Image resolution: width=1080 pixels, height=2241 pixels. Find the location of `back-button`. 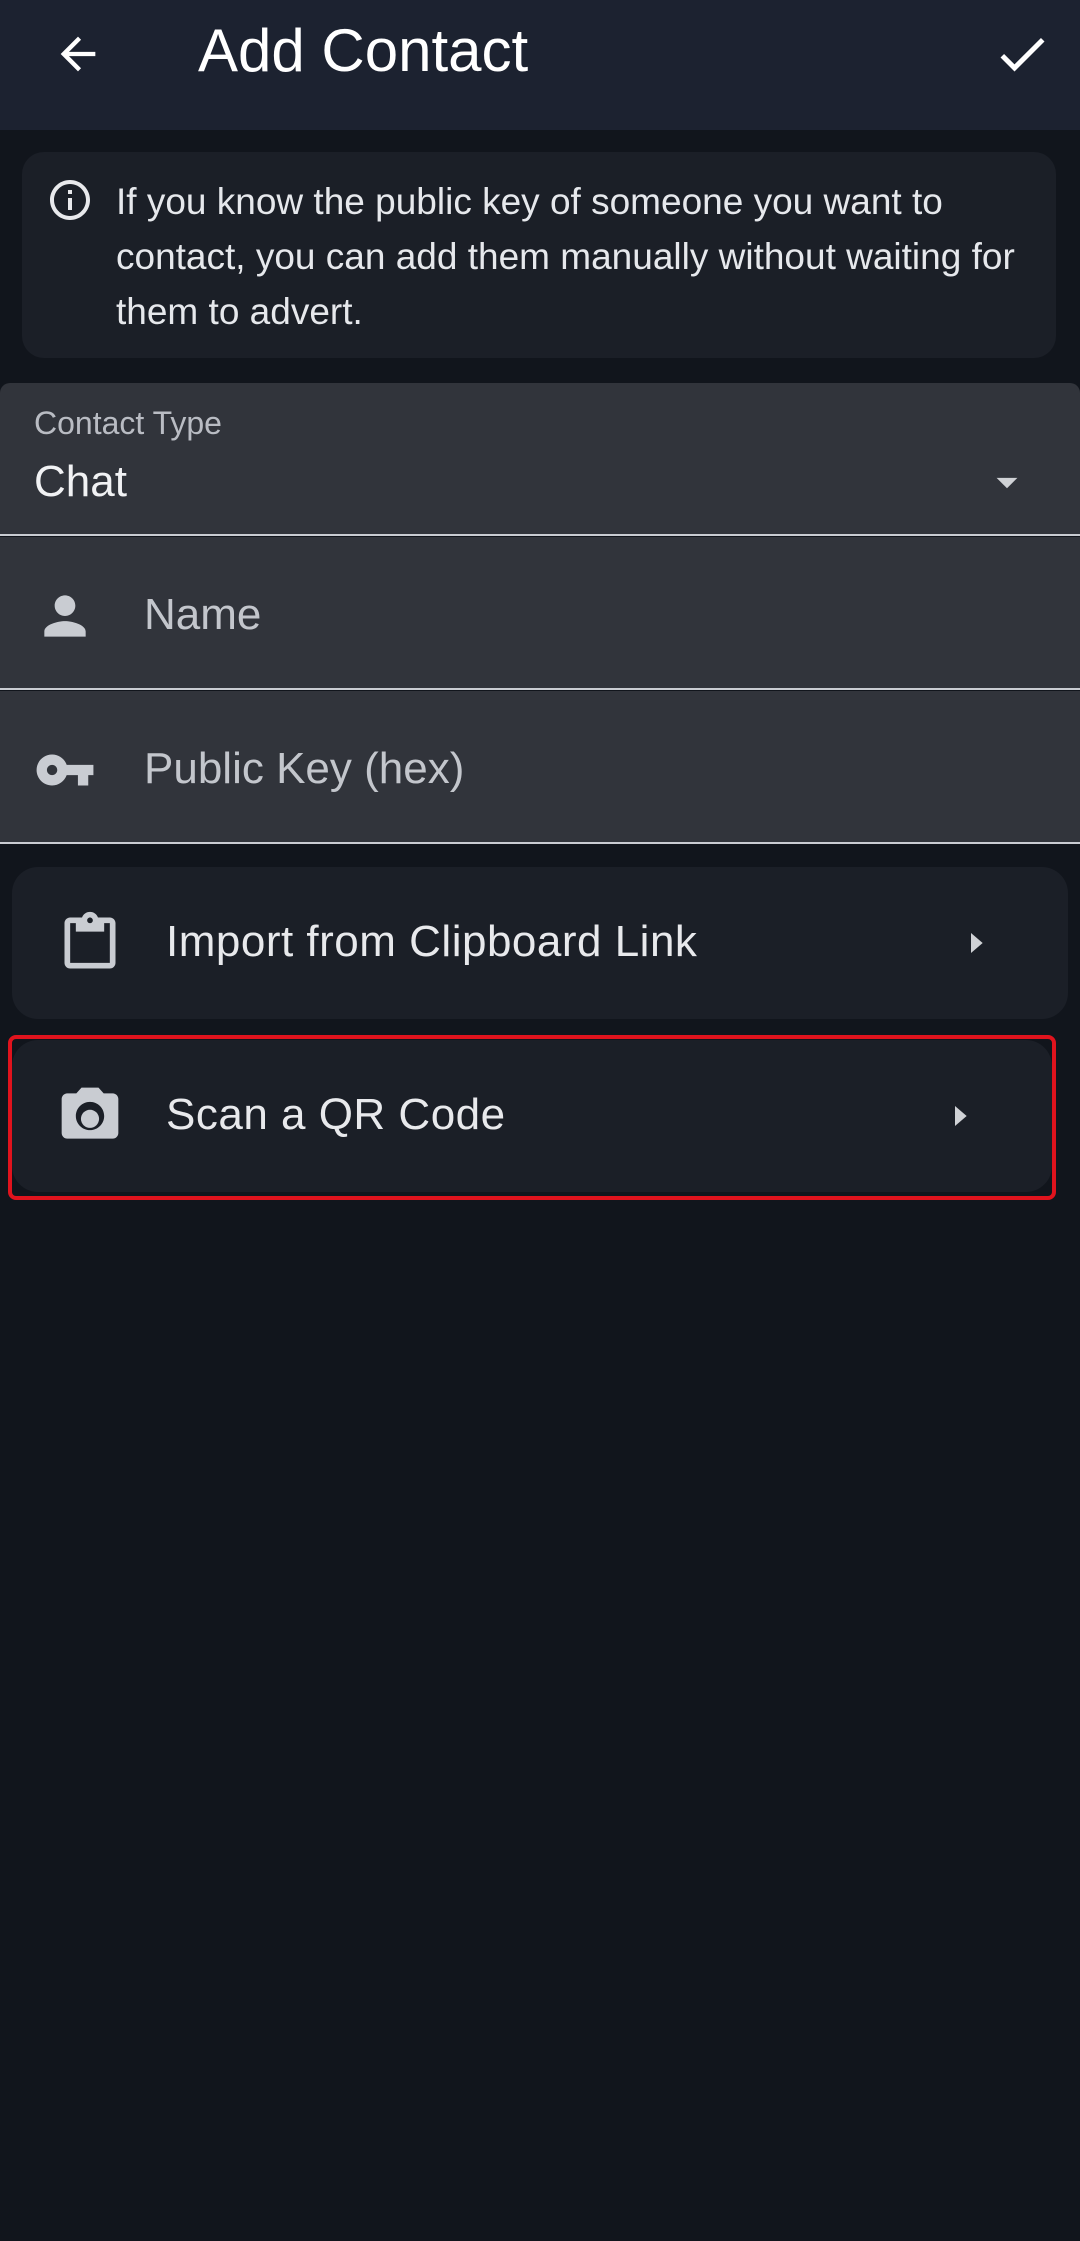

back-button is located at coordinates (78, 54).